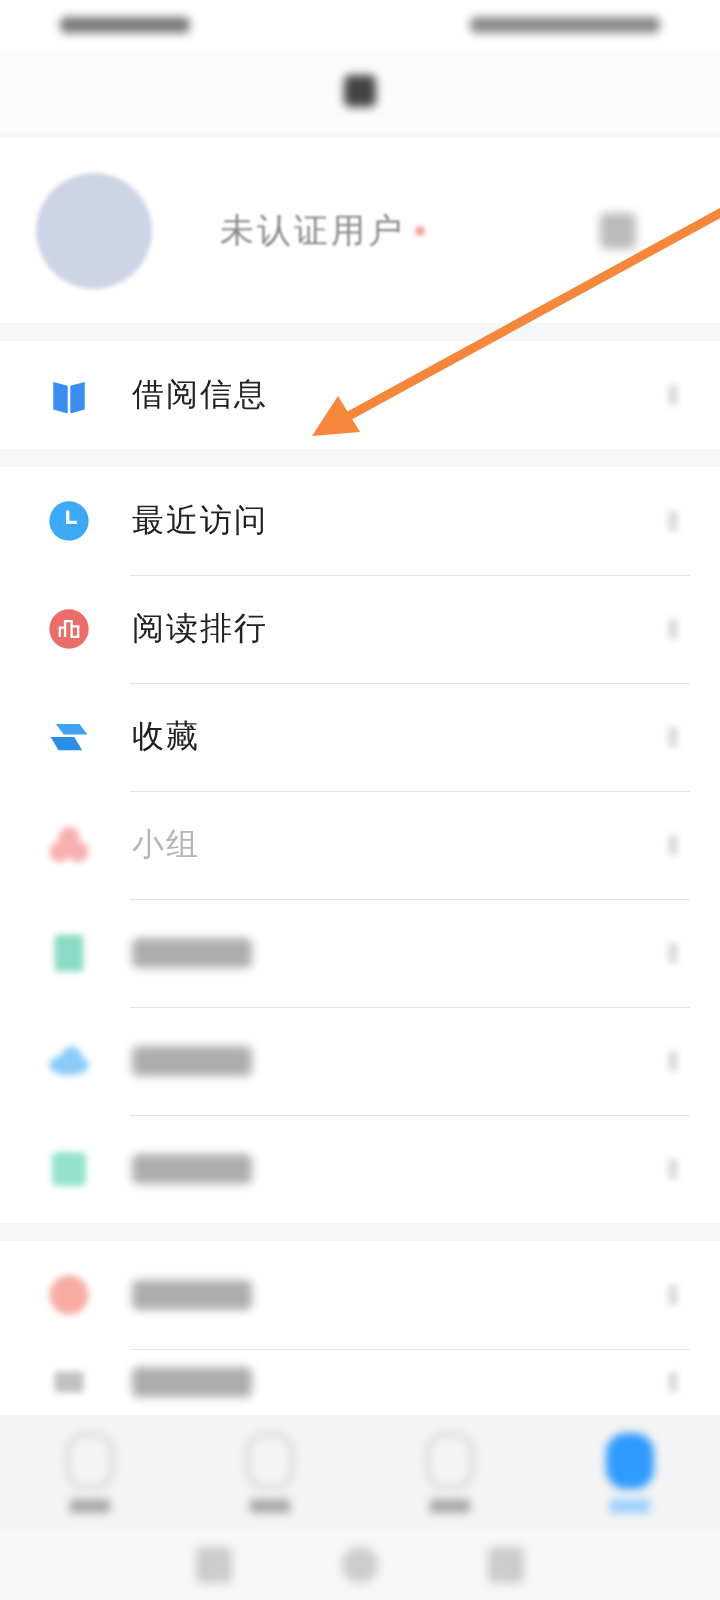  I want to click on menu-item: 最近访问, so click(360, 521).